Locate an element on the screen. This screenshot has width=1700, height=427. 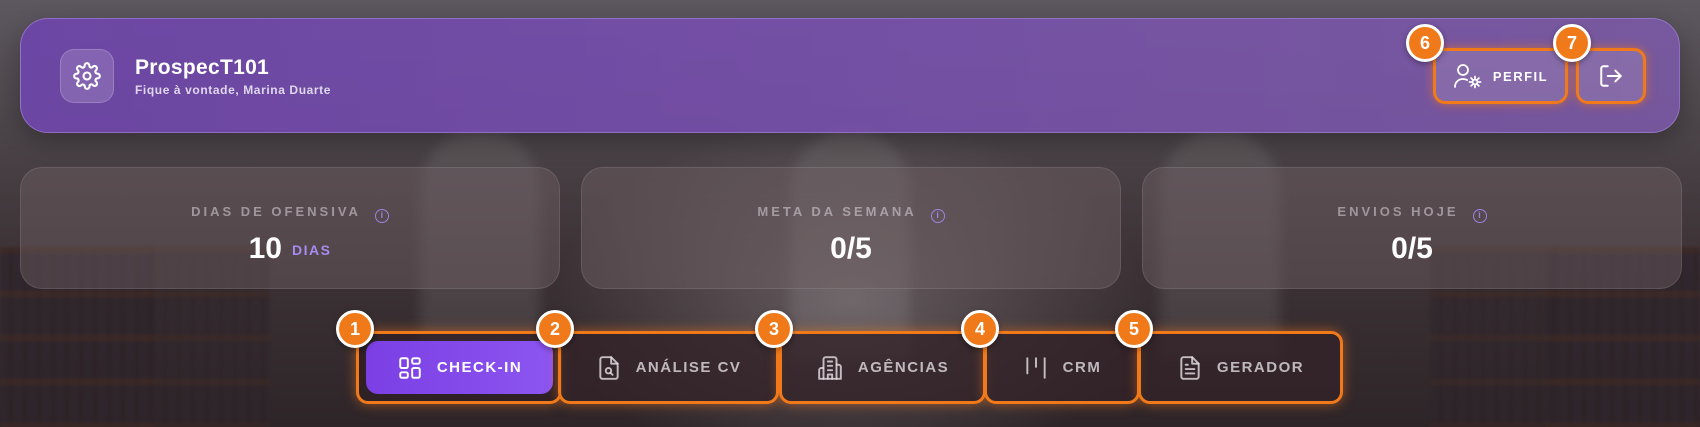
stat-value: 10 is located at coordinates (265, 248).